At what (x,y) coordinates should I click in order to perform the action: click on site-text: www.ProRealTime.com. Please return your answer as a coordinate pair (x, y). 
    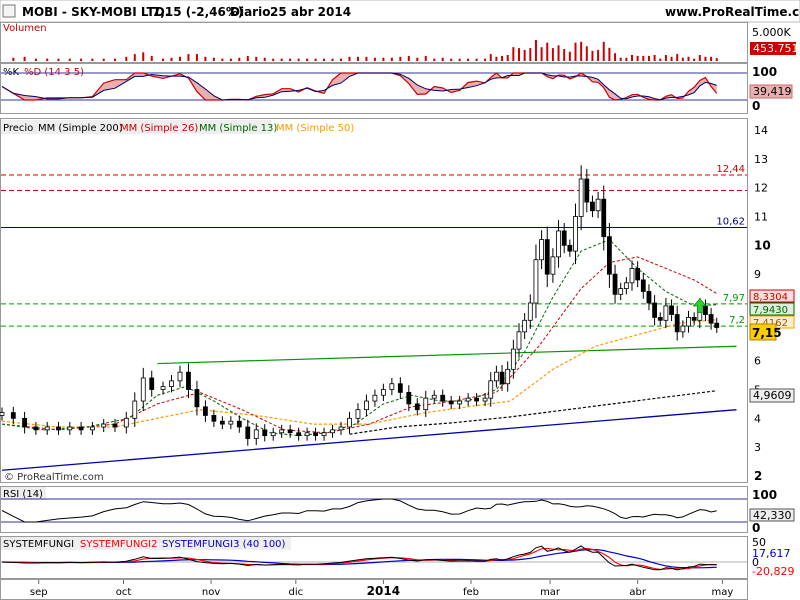
    Looking at the image, I should click on (732, 12).